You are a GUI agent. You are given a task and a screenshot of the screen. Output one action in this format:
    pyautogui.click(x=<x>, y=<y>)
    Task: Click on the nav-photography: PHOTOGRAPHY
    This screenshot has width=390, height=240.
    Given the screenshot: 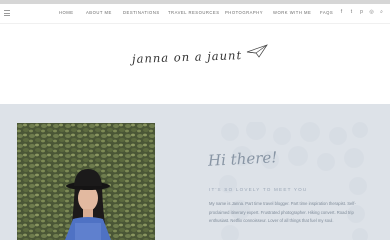 What is the action you would take?
    pyautogui.click(x=244, y=12)
    